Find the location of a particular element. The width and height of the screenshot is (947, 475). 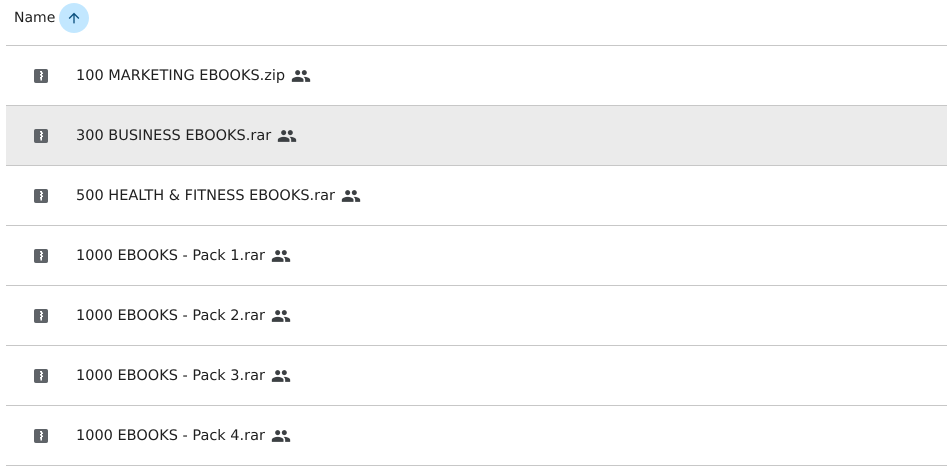

file-name: 500 HEALTH & FITNESS EBOOKS.rar is located at coordinates (205, 196).